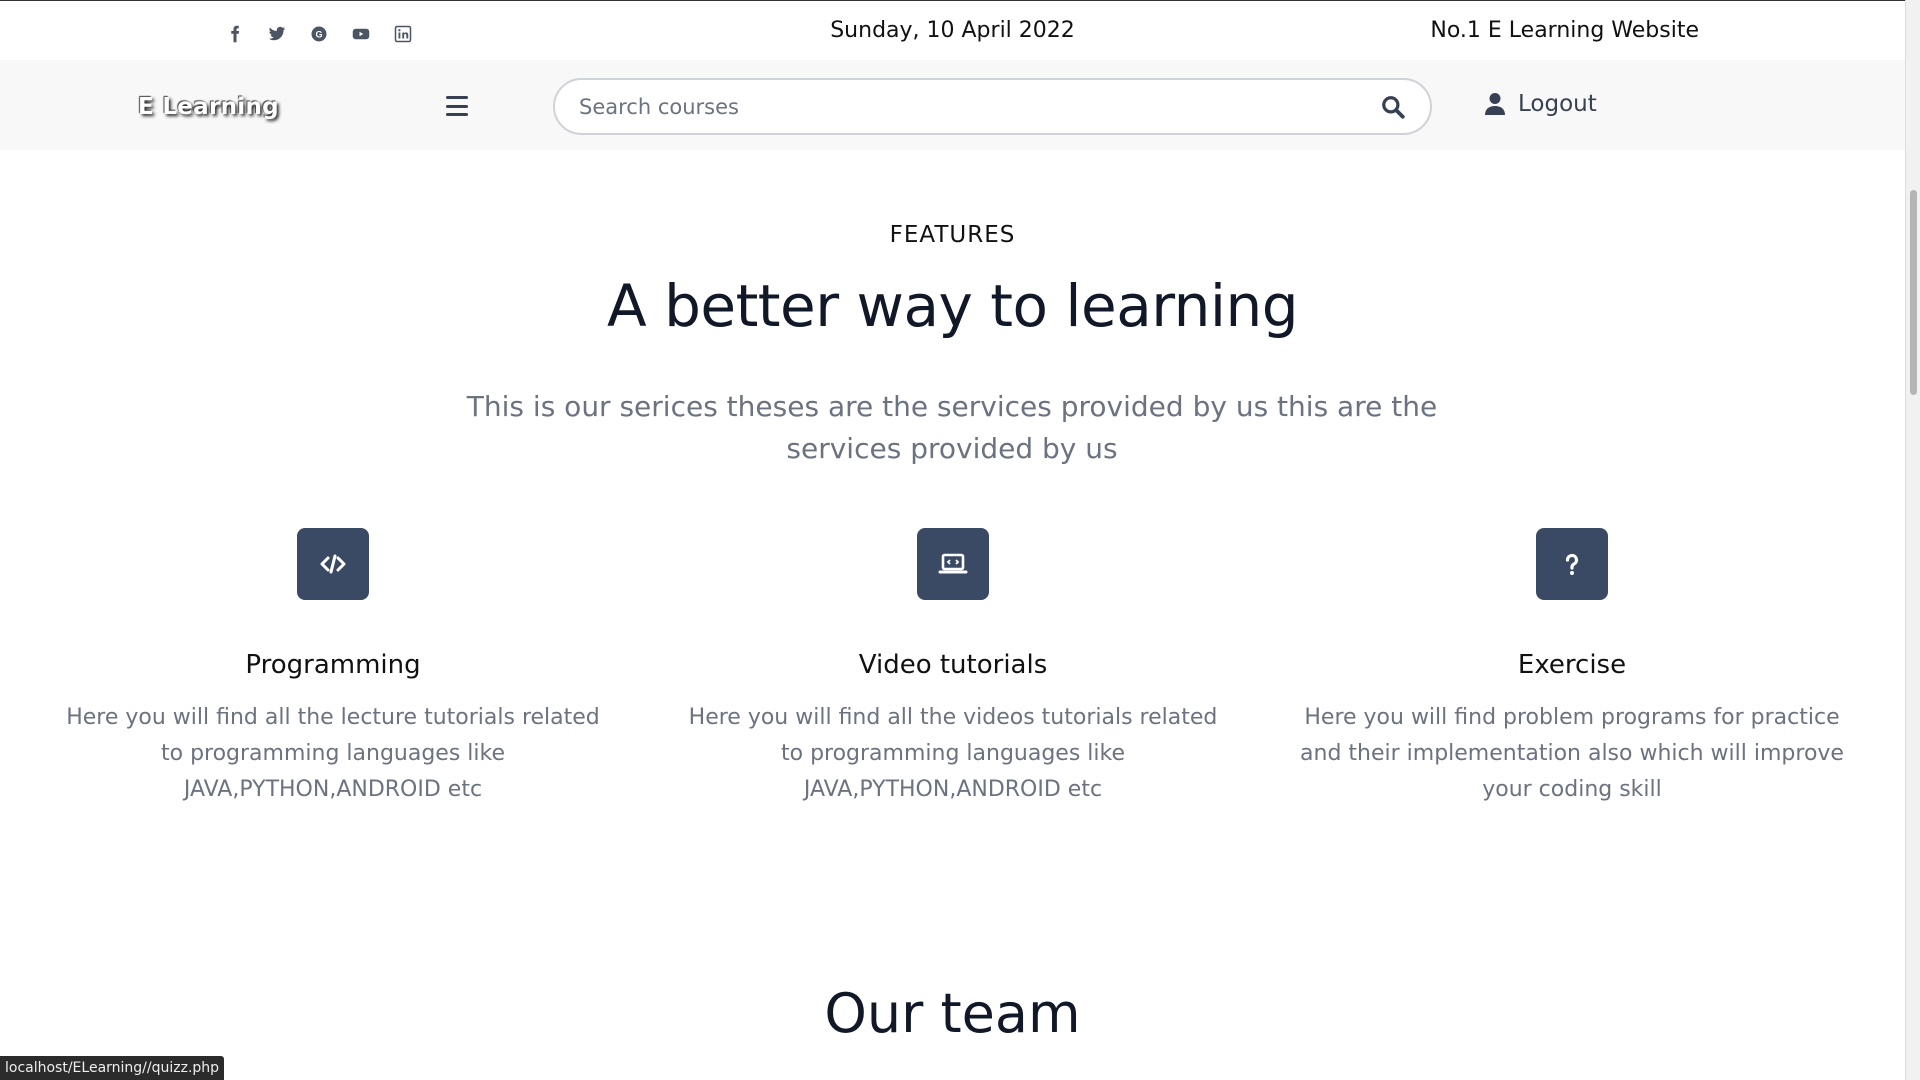  What do you see at coordinates (1913, 292) in the screenshot?
I see `scrollbar-thumb` at bounding box center [1913, 292].